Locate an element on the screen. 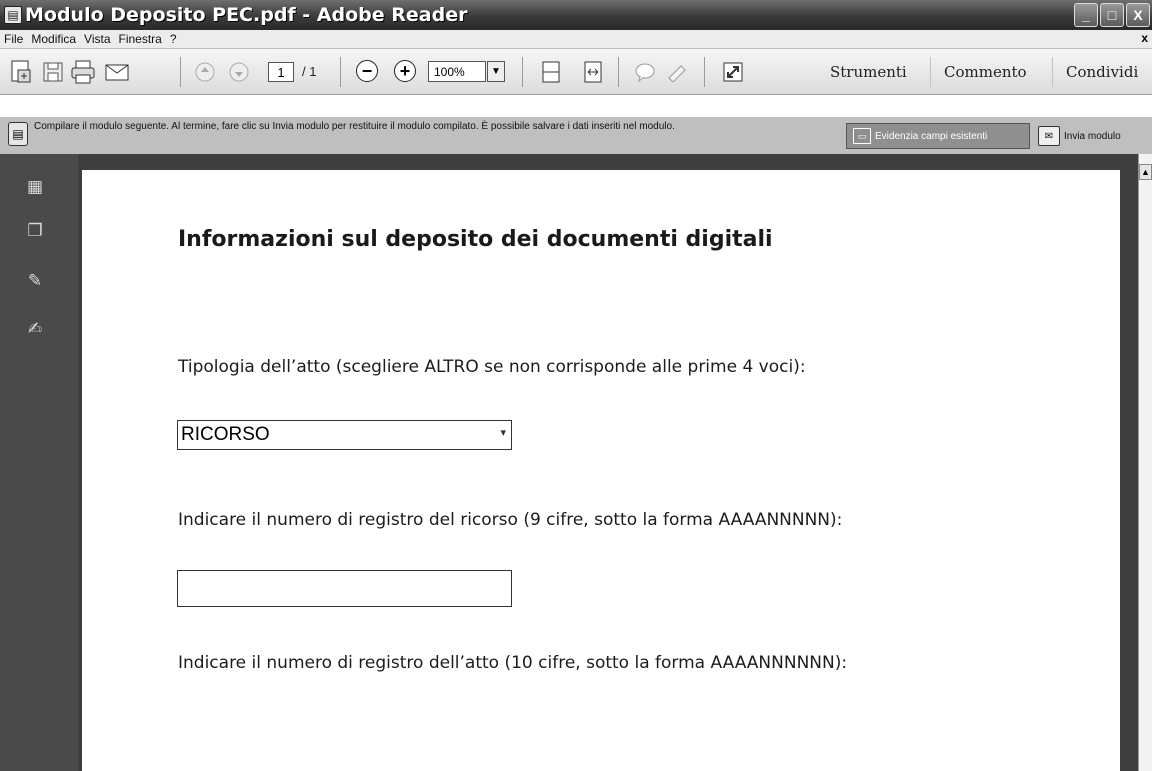  next-page-icon is located at coordinates (239, 72).